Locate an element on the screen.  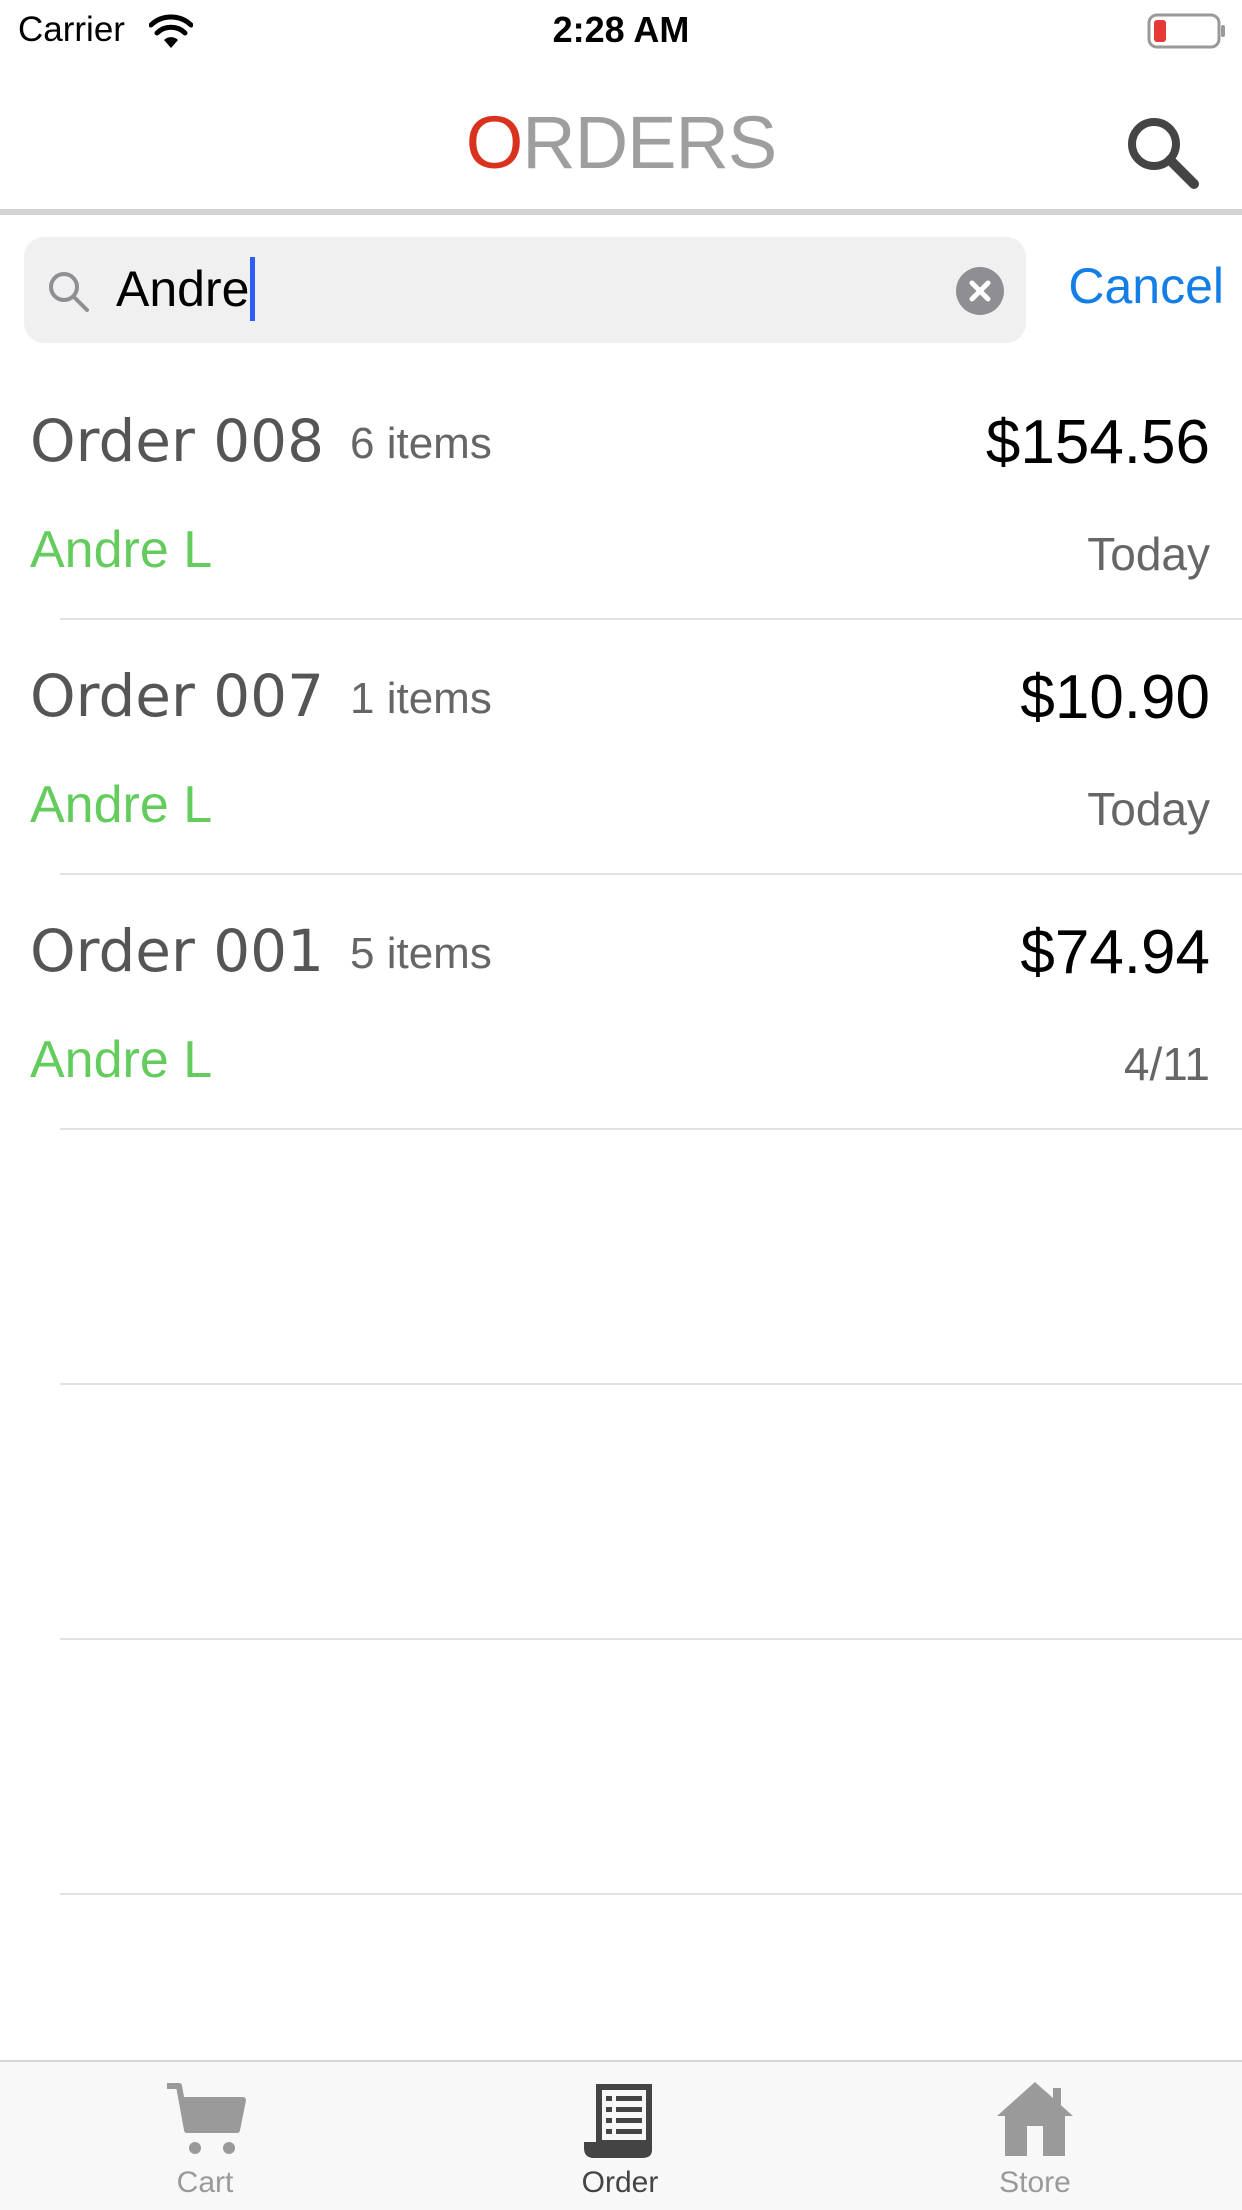
order-row: Order 007 1 items $10.90 Andre L Today is located at coordinates (621, 747).